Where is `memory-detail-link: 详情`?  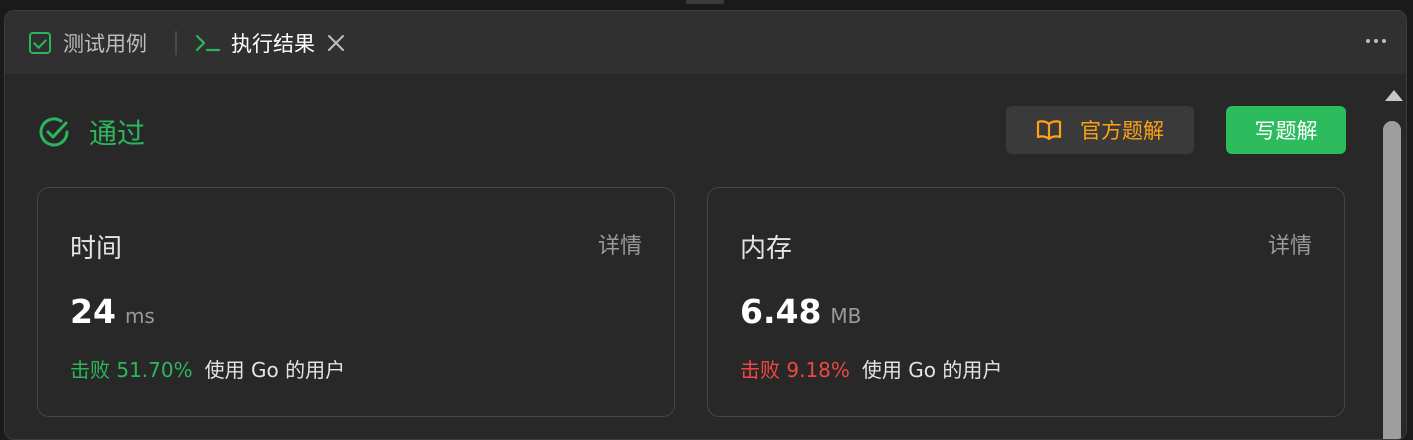
memory-detail-link: 详情 is located at coordinates (1290, 244).